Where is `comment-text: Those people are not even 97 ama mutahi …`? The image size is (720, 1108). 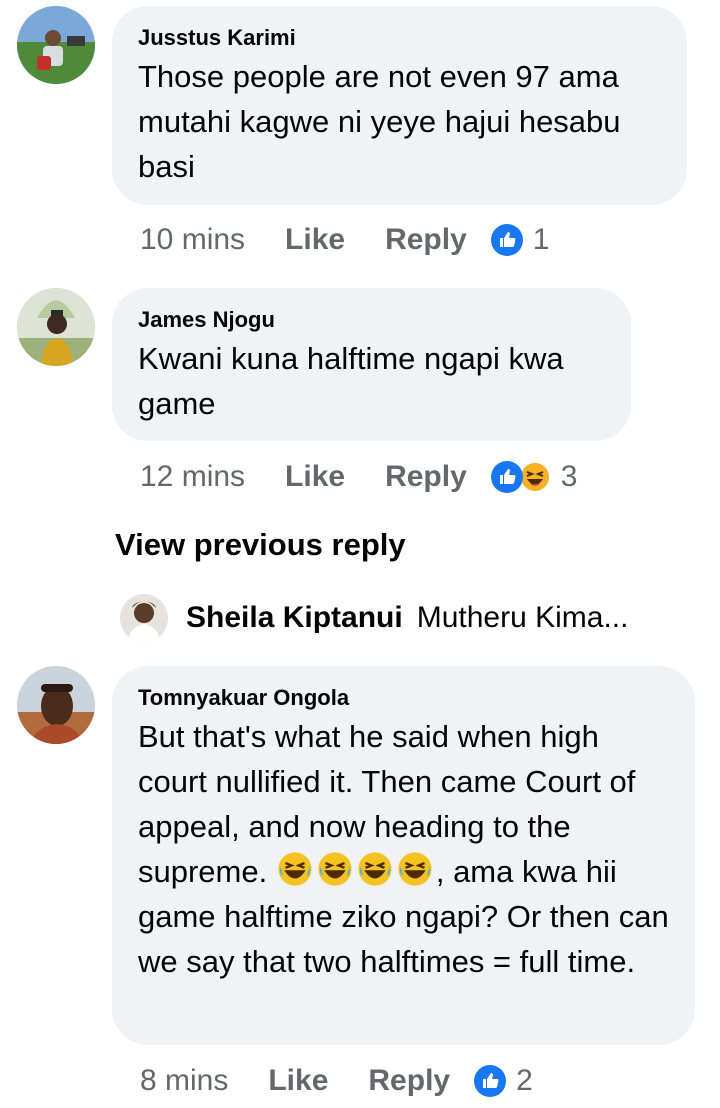
comment-text: Those people are not even 97 ama mutahi … is located at coordinates (379, 121).